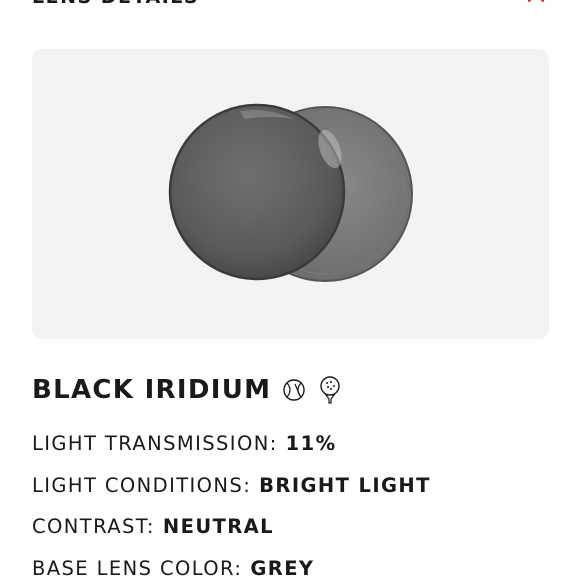  I want to click on panel-header: LENS DETAILS, so click(290, 5).